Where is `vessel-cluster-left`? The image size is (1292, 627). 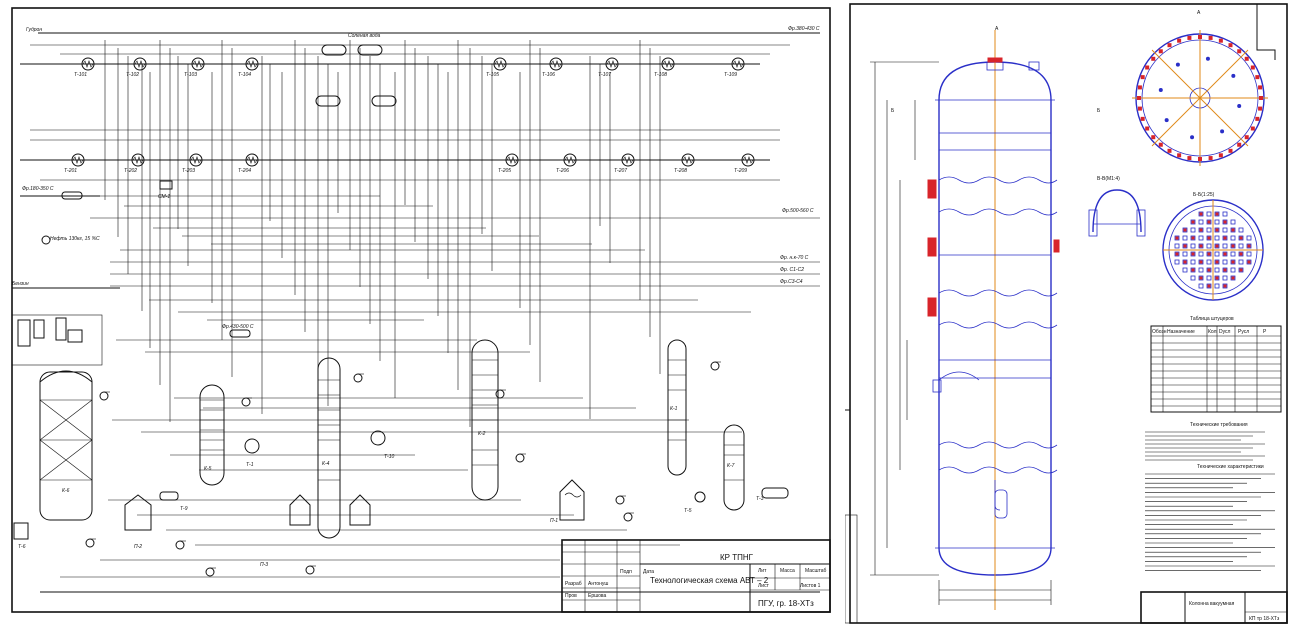 vessel-cluster-left is located at coordinates (57, 340).